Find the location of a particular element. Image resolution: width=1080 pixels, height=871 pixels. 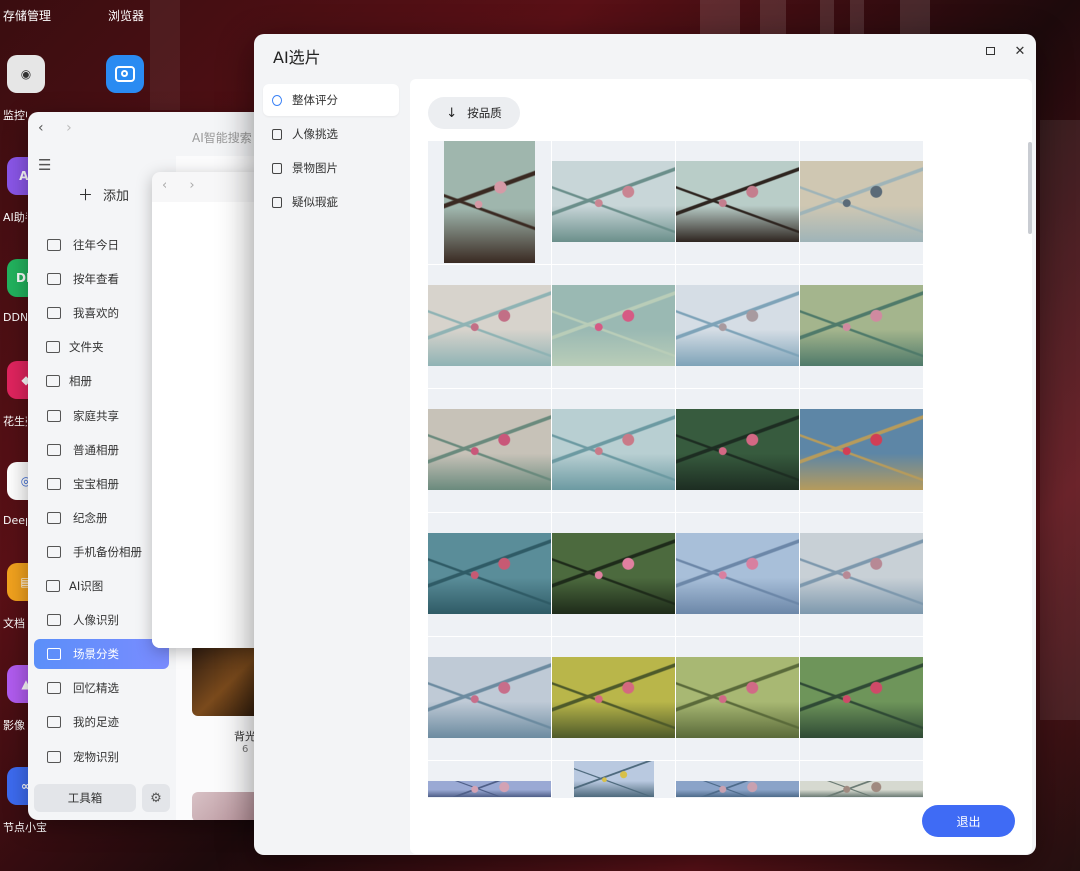

ai-nav-item: 景物图片 is located at coordinates (331, 168).